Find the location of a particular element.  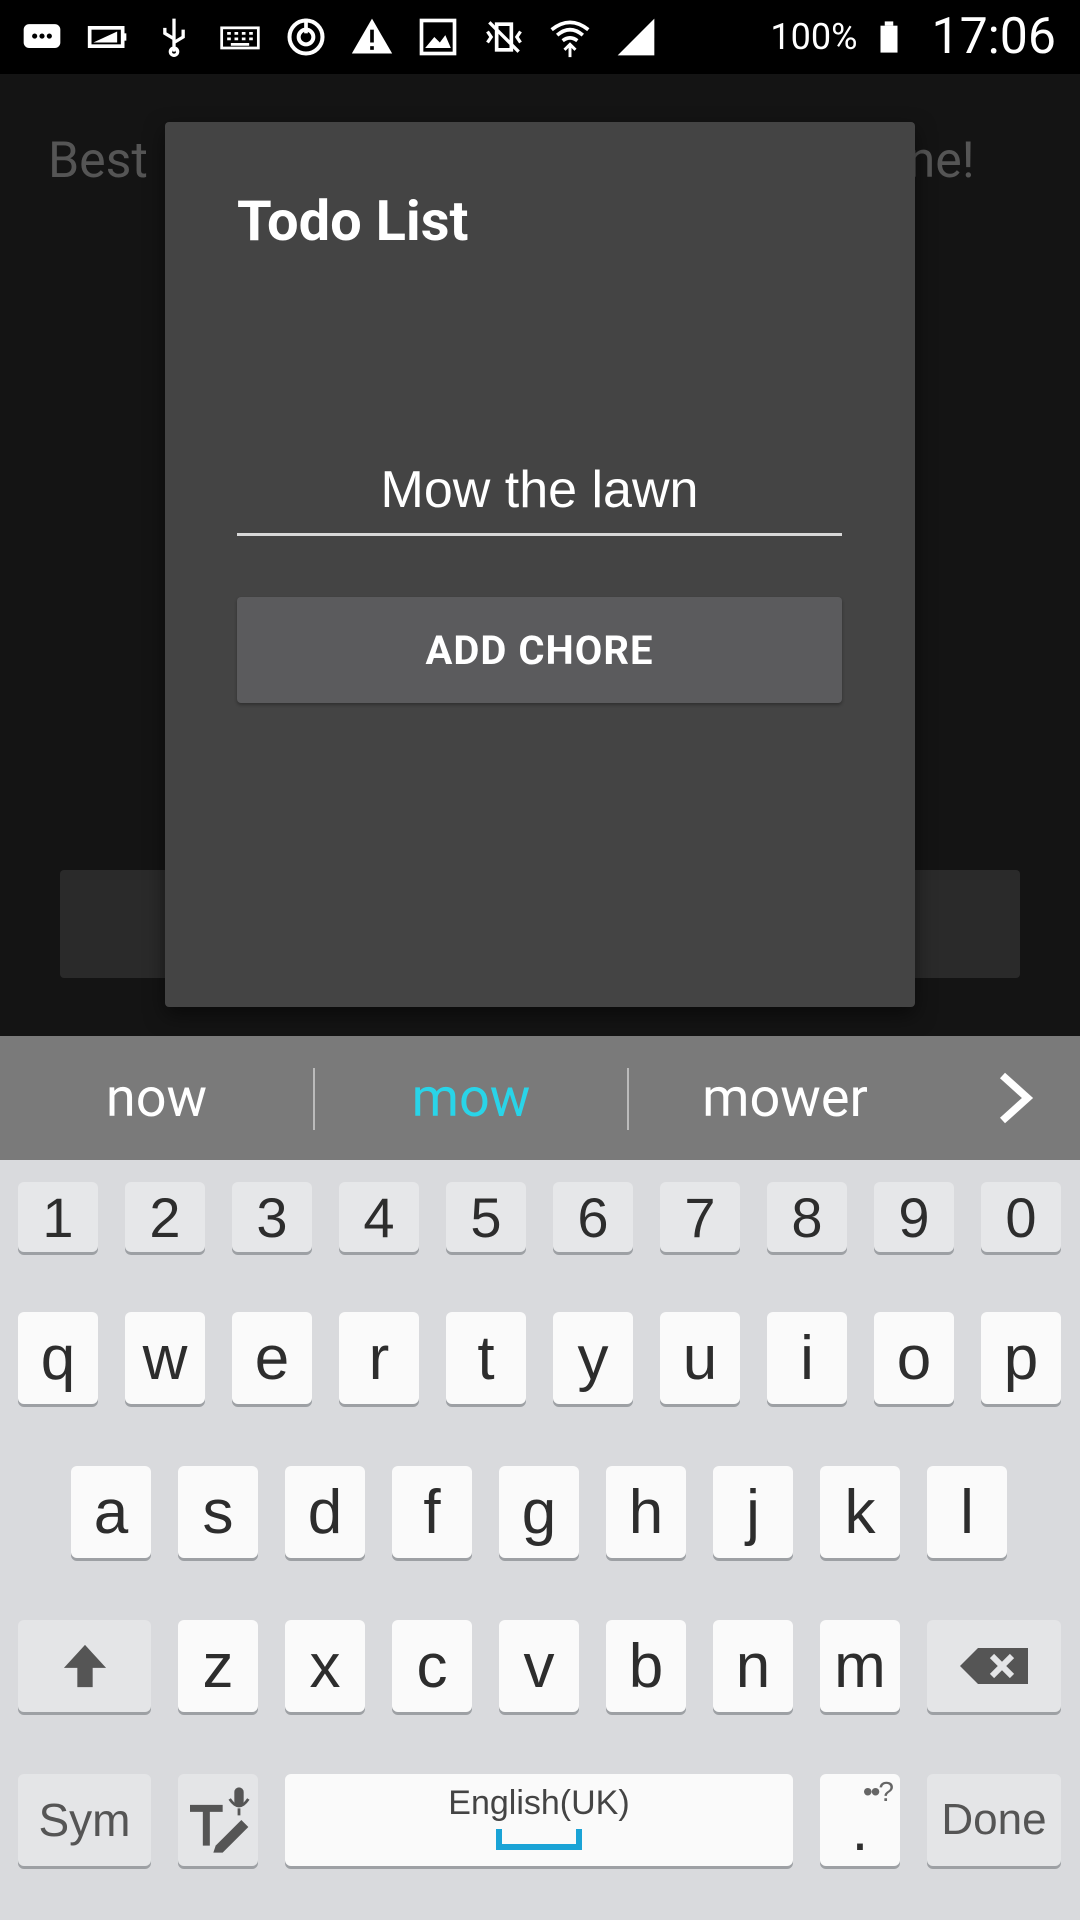

key-p: p is located at coordinates (1021, 1358).